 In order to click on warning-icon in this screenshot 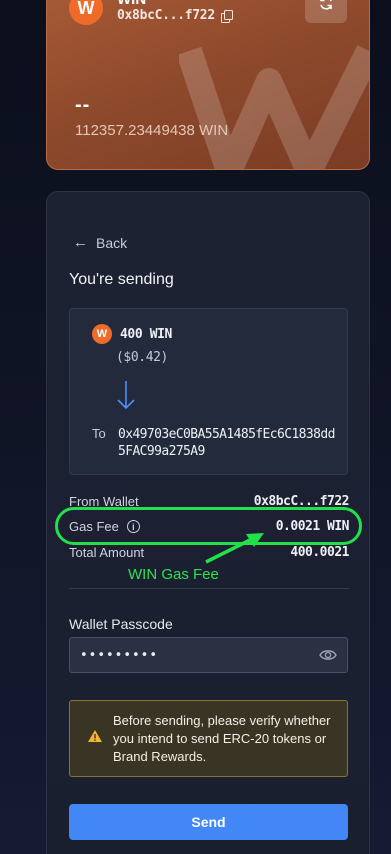, I will do `click(95, 736)`.